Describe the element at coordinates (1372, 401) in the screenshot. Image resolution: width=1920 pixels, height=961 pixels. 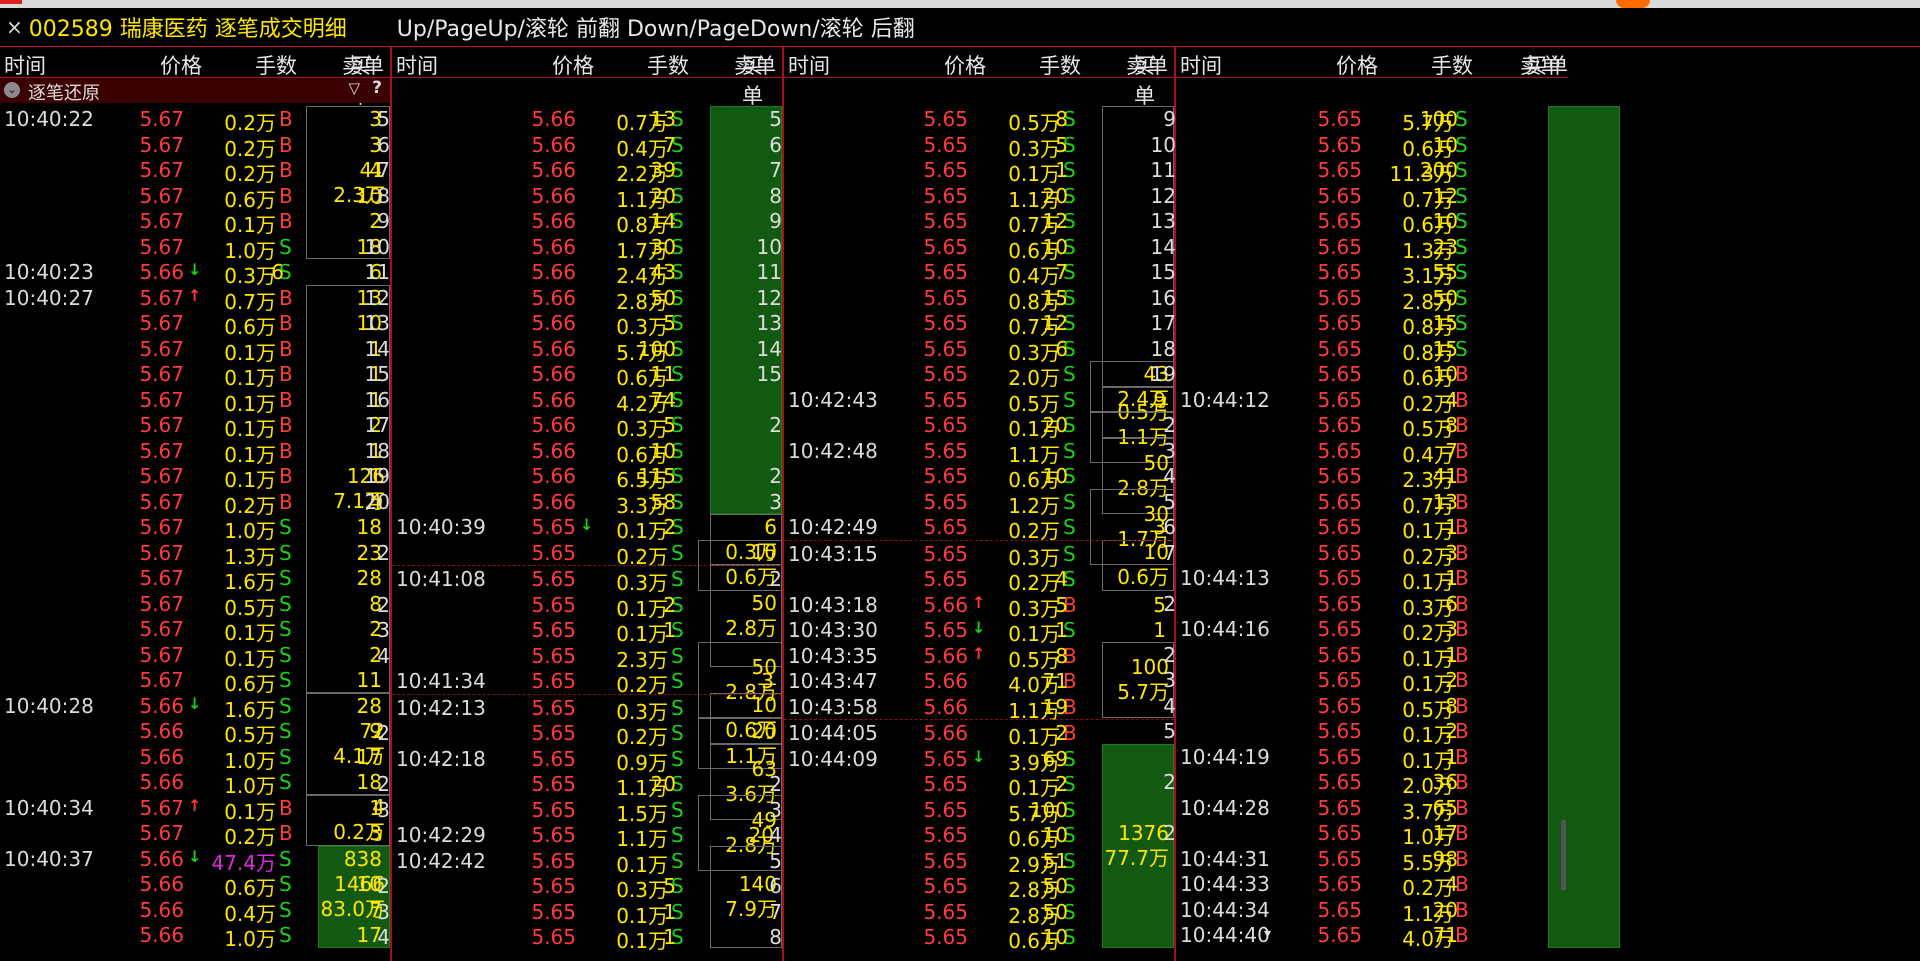
I see `tick-row: 10:44:12 5.65 0.2万 B 4` at that location.